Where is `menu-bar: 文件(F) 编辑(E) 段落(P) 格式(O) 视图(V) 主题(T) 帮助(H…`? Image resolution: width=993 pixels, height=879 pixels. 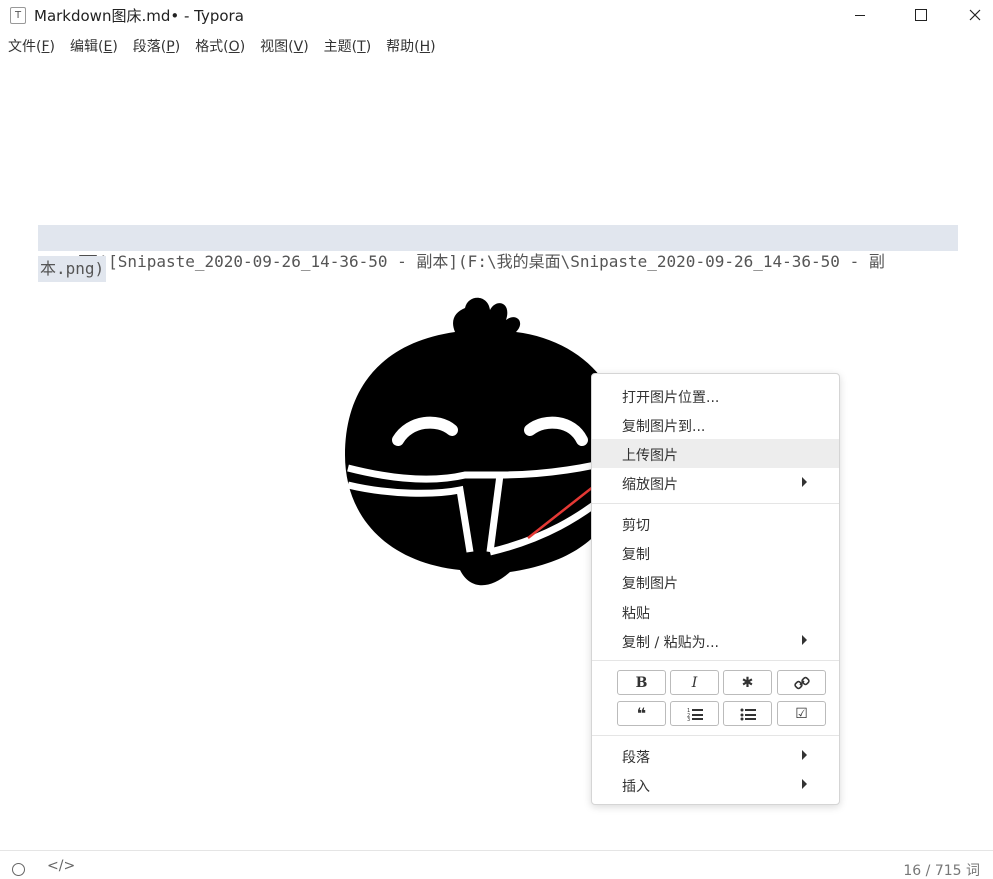 menu-bar: 文件(F) 编辑(E) 段落(P) 格式(O) 视图(V) 主题(T) 帮助(H… is located at coordinates (221, 47).